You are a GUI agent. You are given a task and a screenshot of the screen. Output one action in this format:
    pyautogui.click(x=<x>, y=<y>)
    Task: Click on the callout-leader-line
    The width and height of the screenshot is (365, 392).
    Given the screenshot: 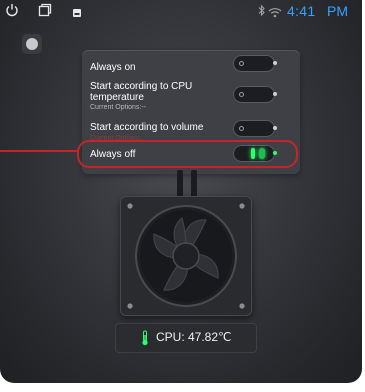 What is the action you would take?
    pyautogui.click(x=38, y=151)
    